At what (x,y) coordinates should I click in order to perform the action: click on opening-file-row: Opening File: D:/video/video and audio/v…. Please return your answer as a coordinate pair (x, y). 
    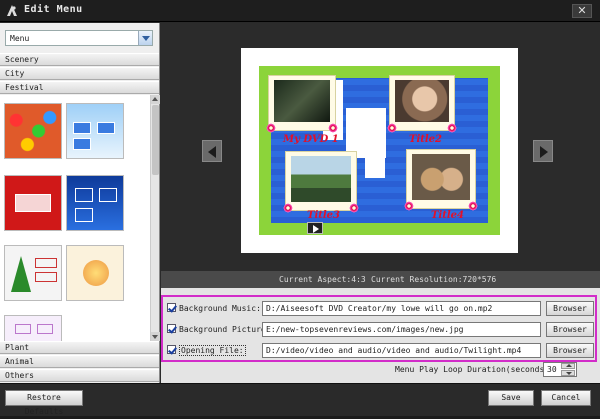
    Looking at the image, I should click on (380, 350).